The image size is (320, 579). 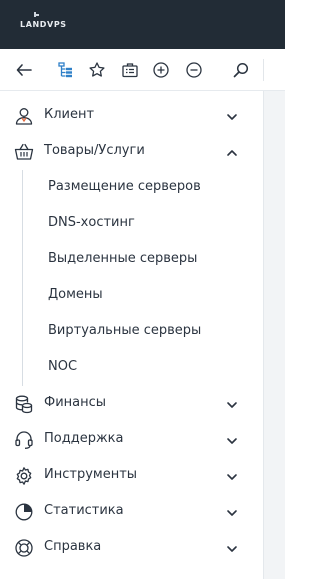 What do you see at coordinates (24, 548) in the screenshot?
I see `lifebuoy-icon` at bounding box center [24, 548].